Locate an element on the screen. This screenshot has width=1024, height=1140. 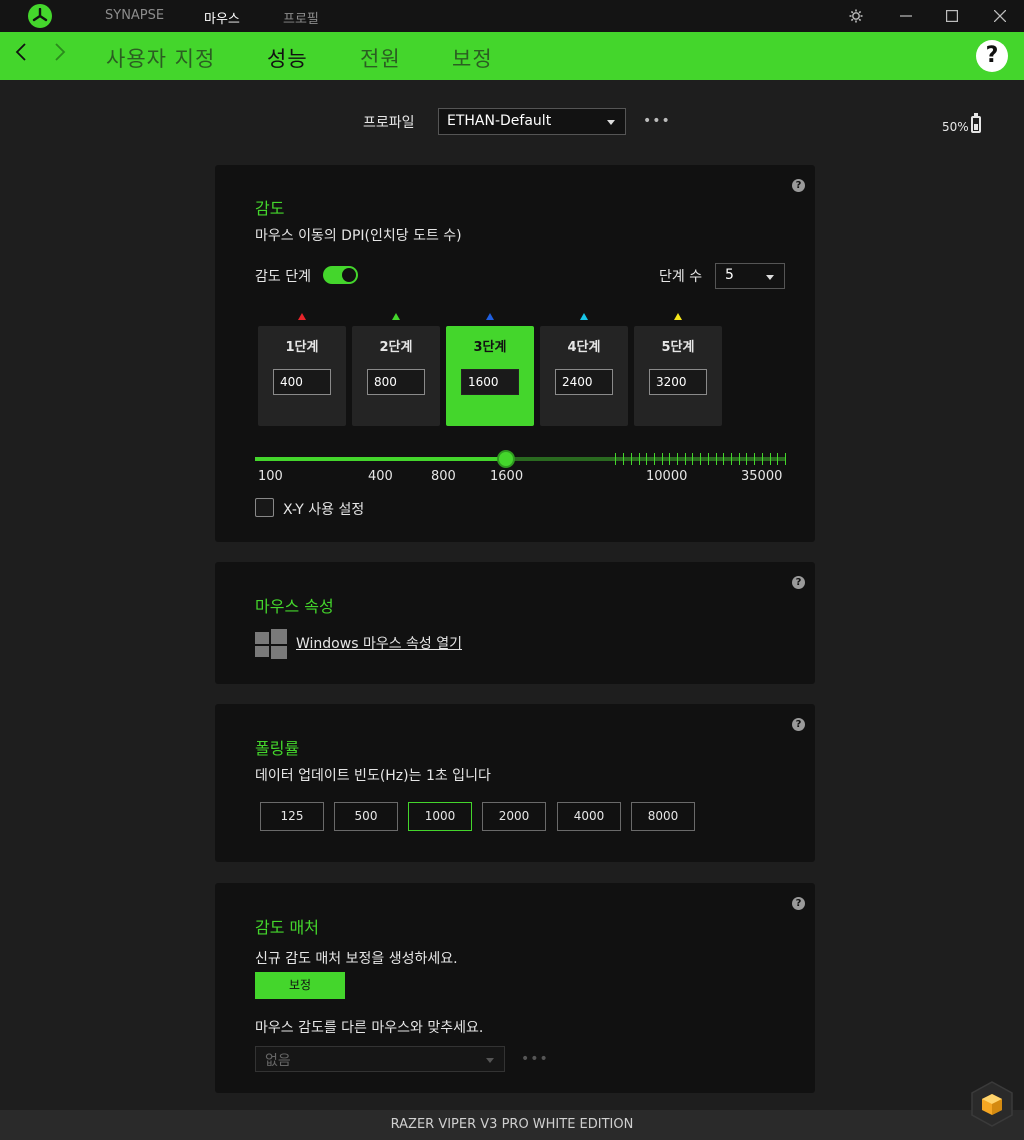
section-nav-bar: 사용자 지정 성능 전원 보정 ? is located at coordinates (512, 56).